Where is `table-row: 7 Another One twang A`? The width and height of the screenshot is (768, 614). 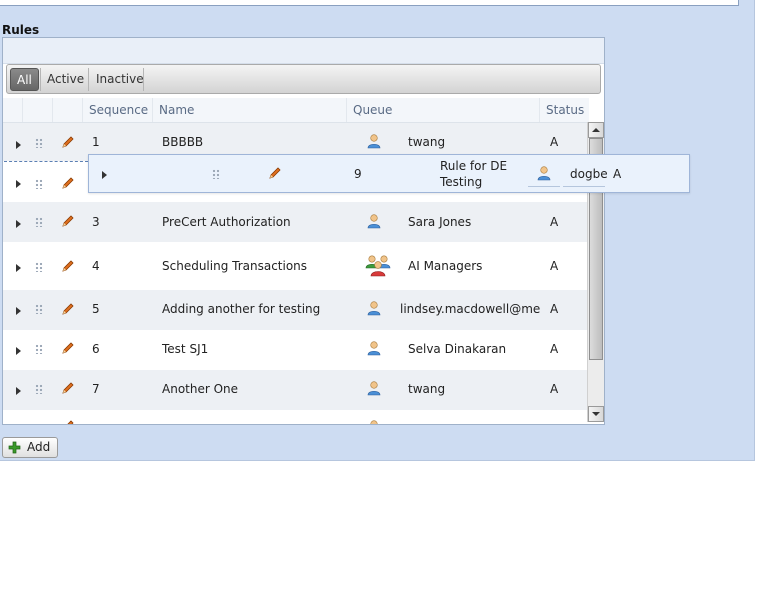
table-row: 7 Another One twang A is located at coordinates (296, 390).